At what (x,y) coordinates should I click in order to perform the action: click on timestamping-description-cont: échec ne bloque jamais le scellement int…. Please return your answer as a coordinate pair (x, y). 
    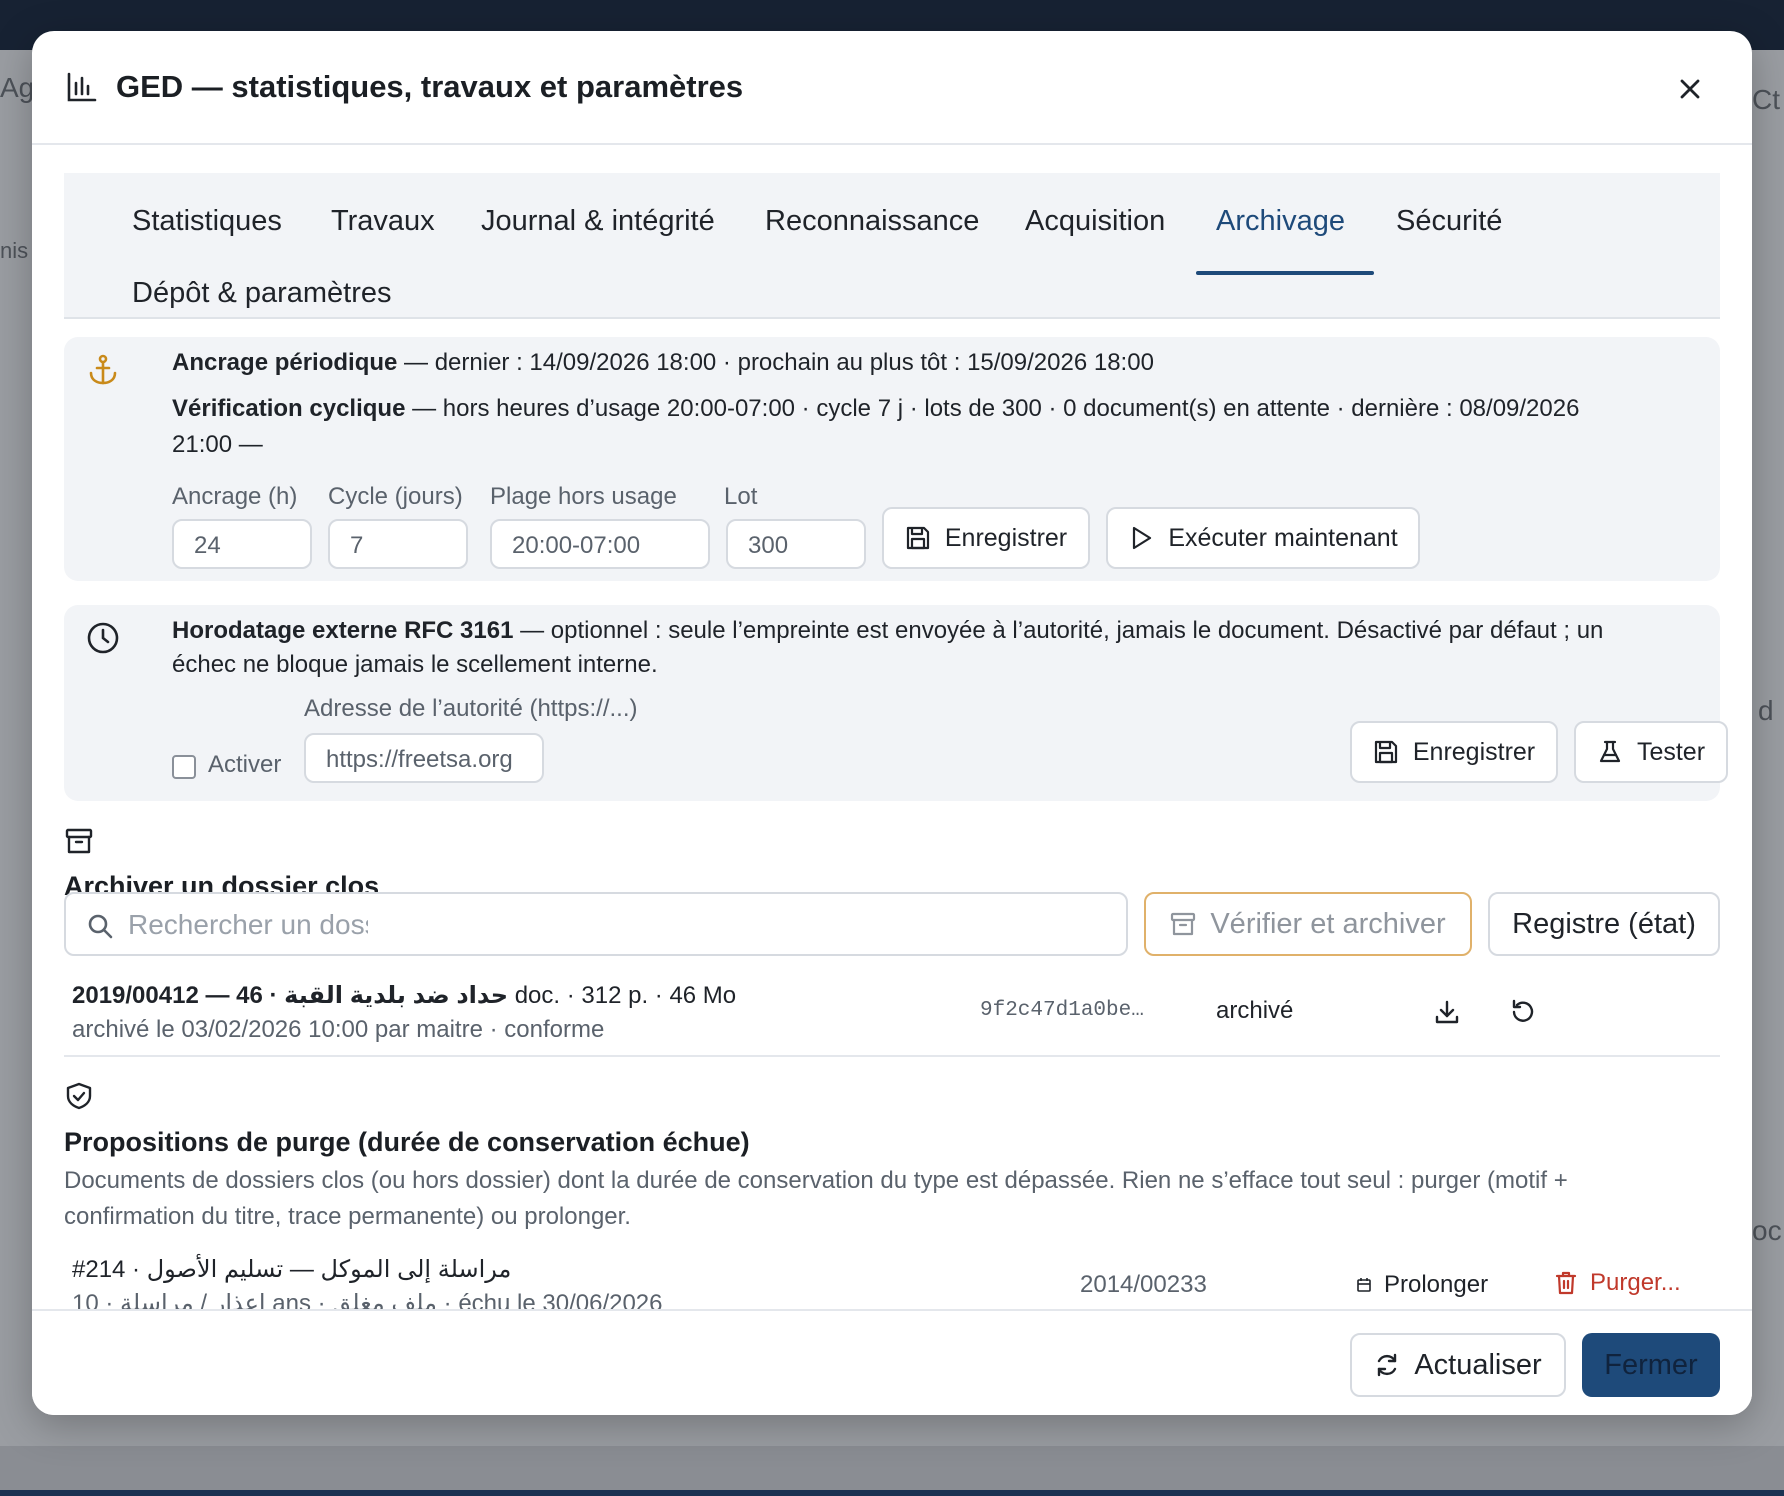
    Looking at the image, I should click on (415, 664).